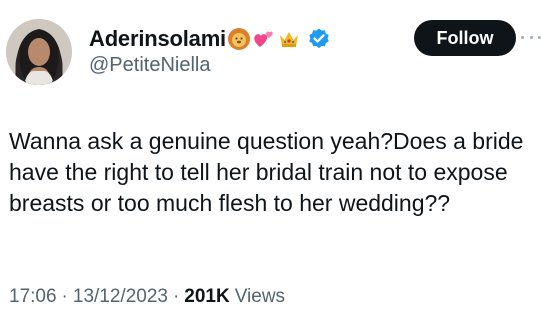 The width and height of the screenshot is (541, 328). I want to click on tweet-meta: 17:06 · 13/12/2023 · 201K Views, so click(147, 297).